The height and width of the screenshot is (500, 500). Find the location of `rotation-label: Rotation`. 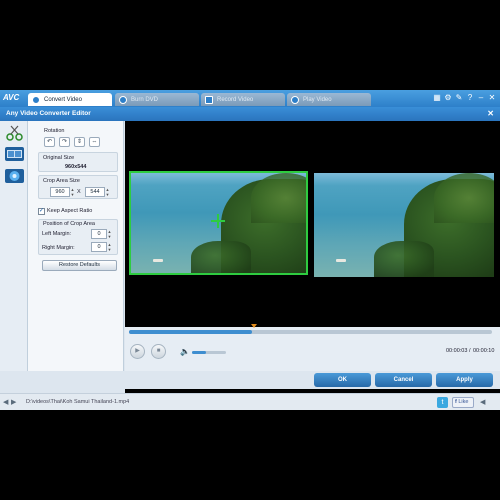

rotation-label: Rotation is located at coordinates (54, 131).